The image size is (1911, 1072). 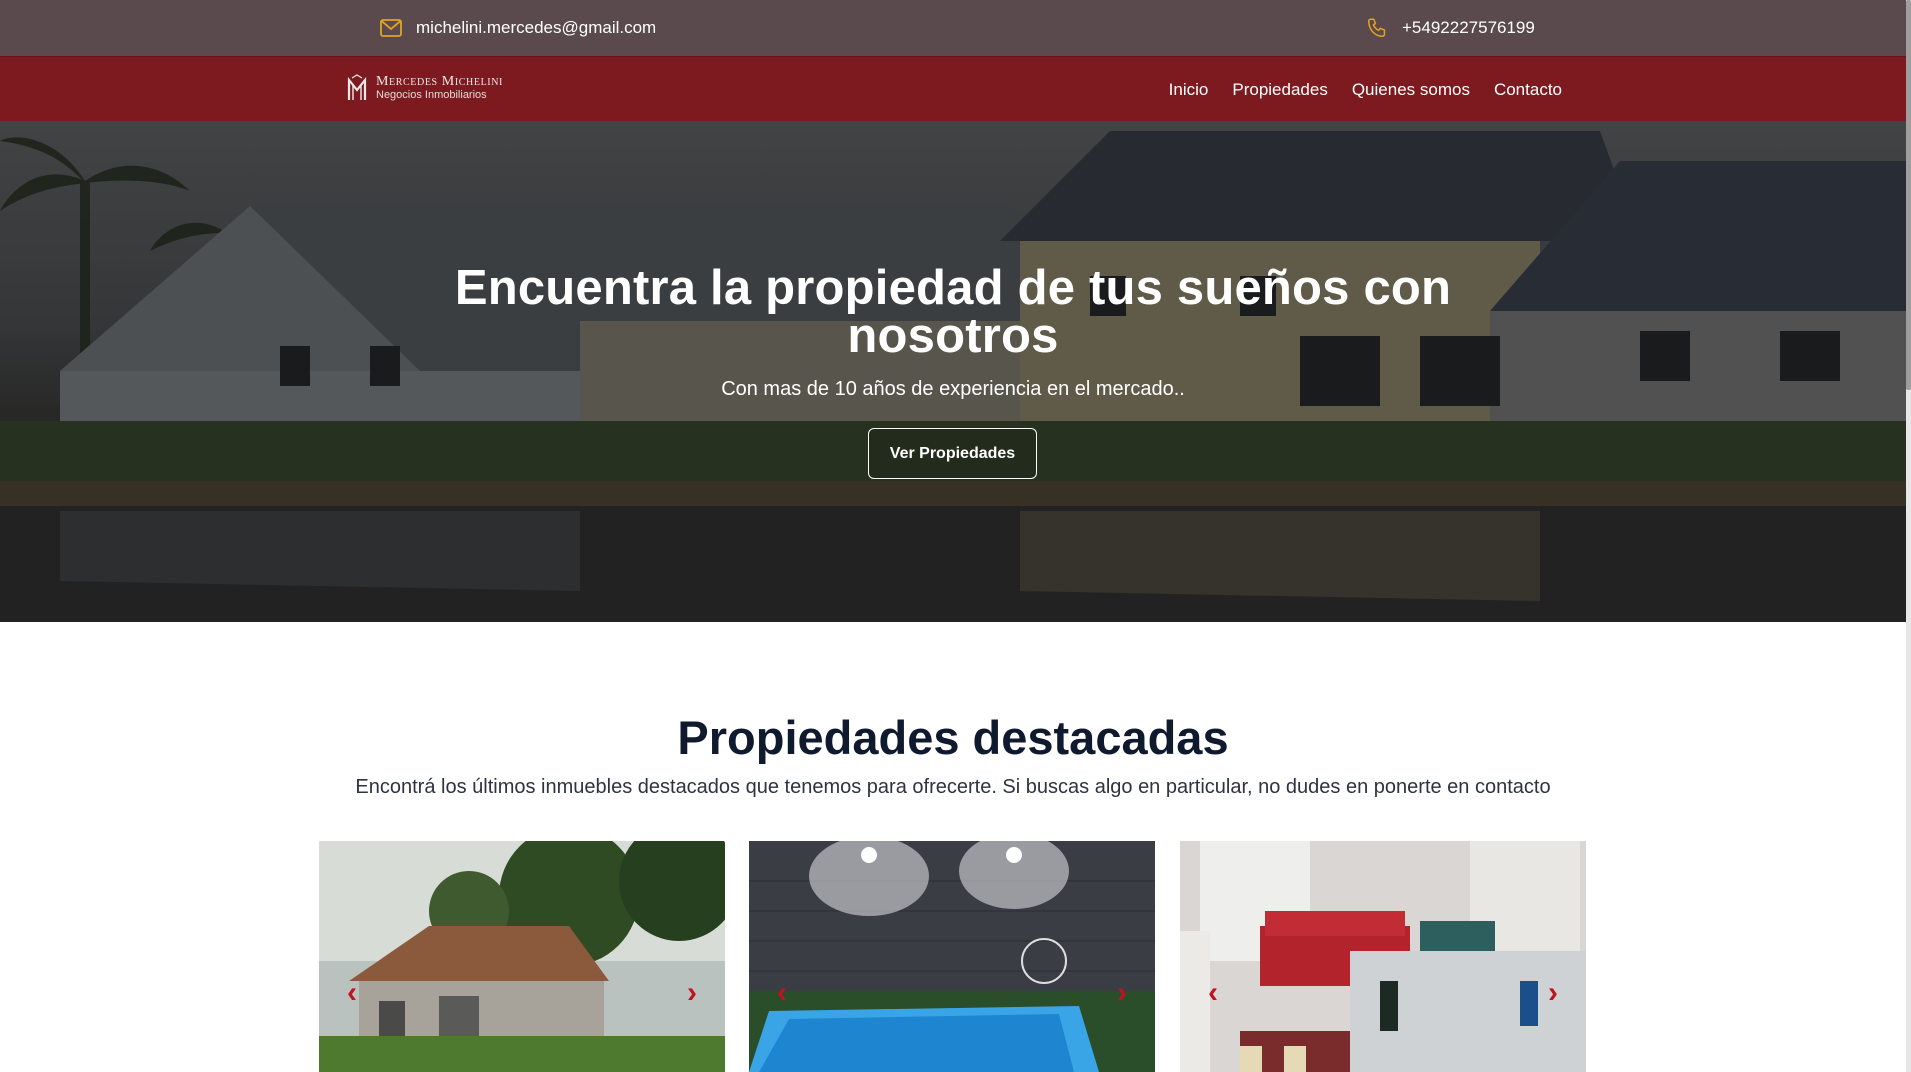 I want to click on property-photo-living-room, so click(x=1383, y=956).